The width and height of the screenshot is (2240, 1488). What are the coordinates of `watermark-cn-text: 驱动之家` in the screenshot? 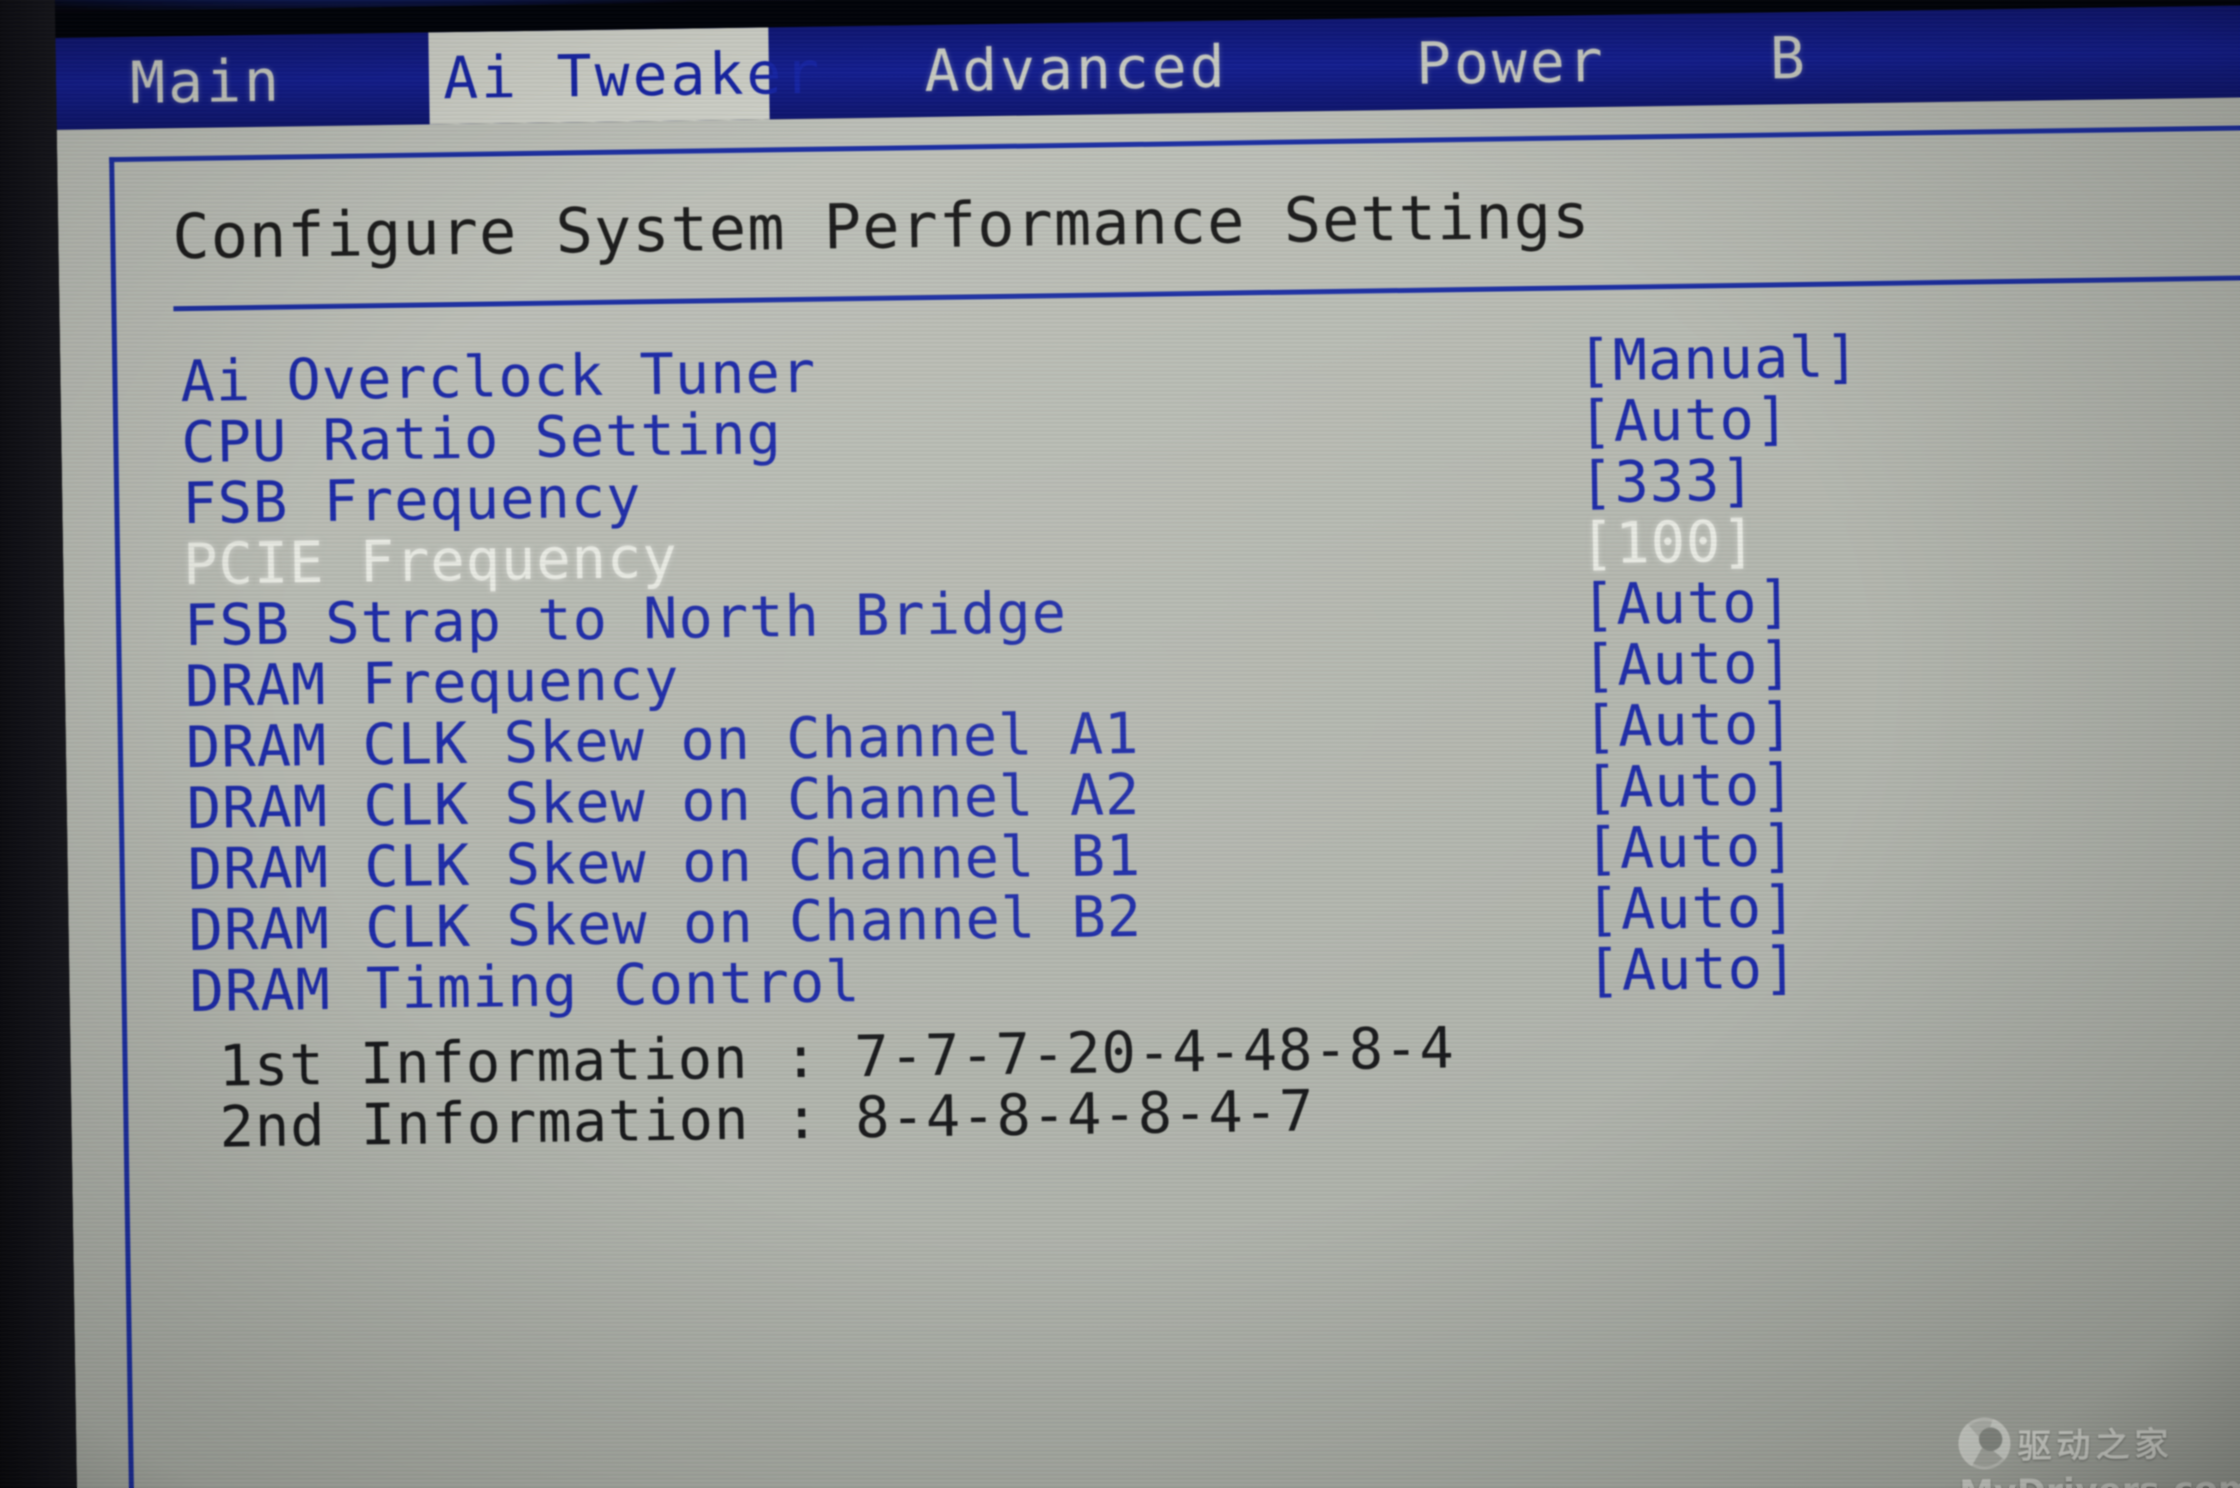 It's located at (2095, 1445).